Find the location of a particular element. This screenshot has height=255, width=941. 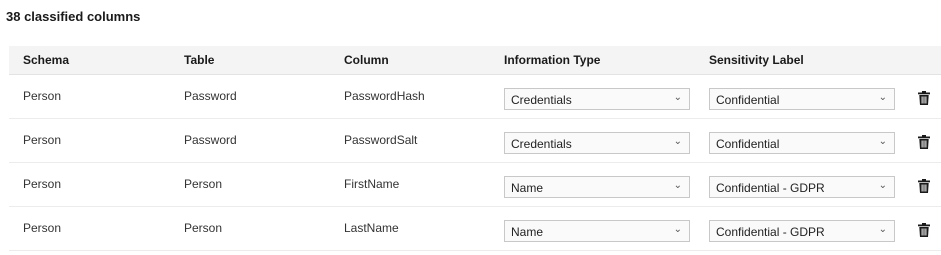

column-cell: FirstName is located at coordinates (372, 184).